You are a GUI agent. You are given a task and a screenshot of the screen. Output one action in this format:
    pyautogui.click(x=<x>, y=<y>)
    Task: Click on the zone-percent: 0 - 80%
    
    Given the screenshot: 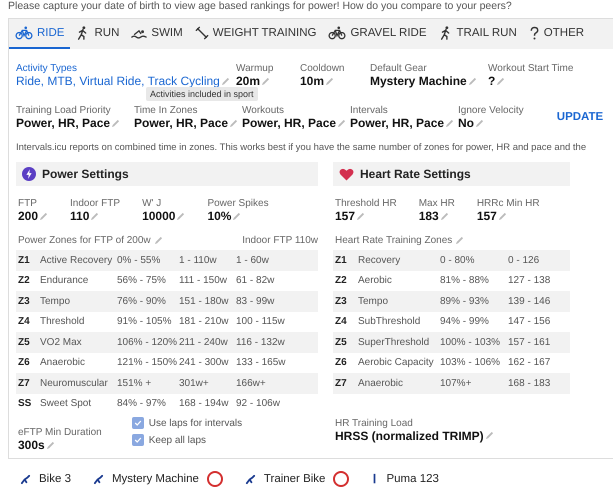 What is the action you would take?
    pyautogui.click(x=458, y=260)
    